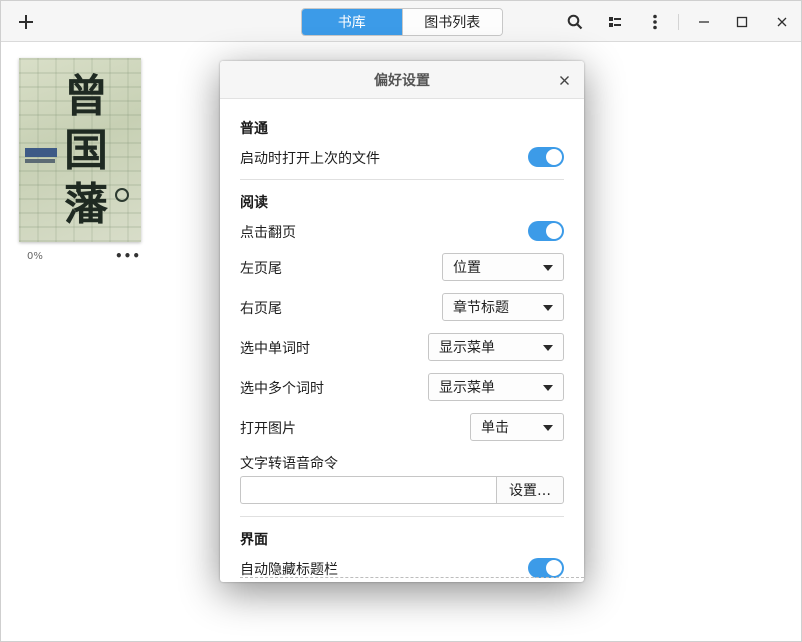  Describe the element at coordinates (678, 22) in the screenshot. I see `header-separator` at that location.